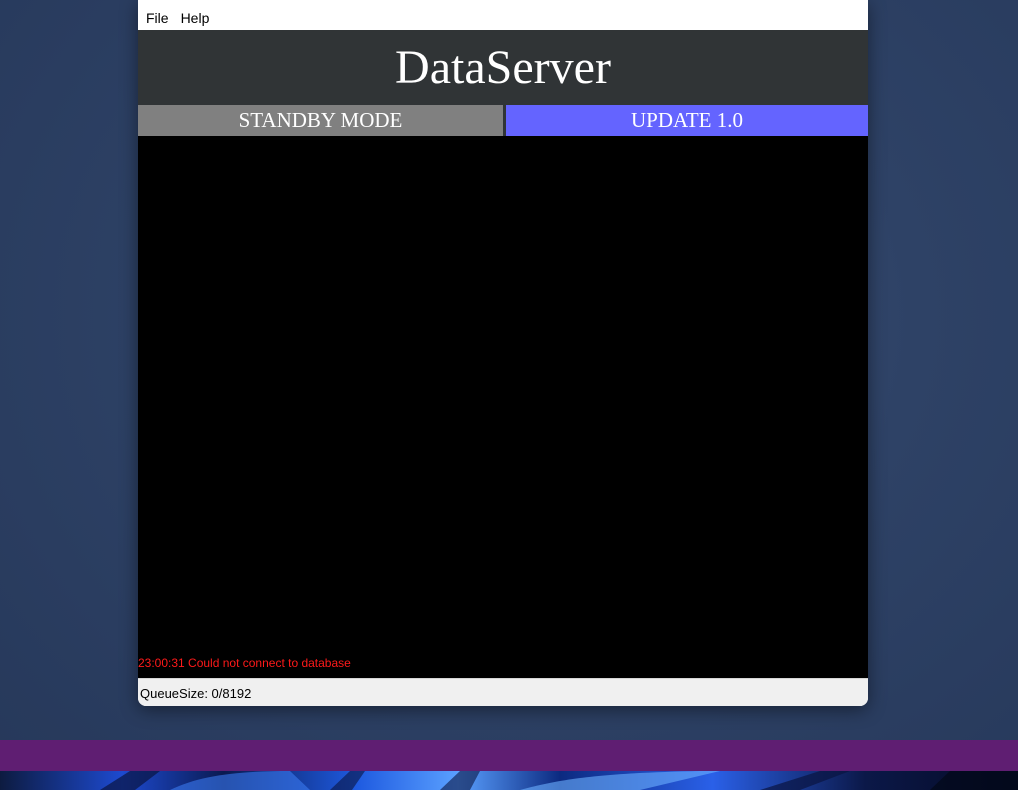  I want to click on mode-bar: STANDBY MODE UPDATE 1.0, so click(503, 120).